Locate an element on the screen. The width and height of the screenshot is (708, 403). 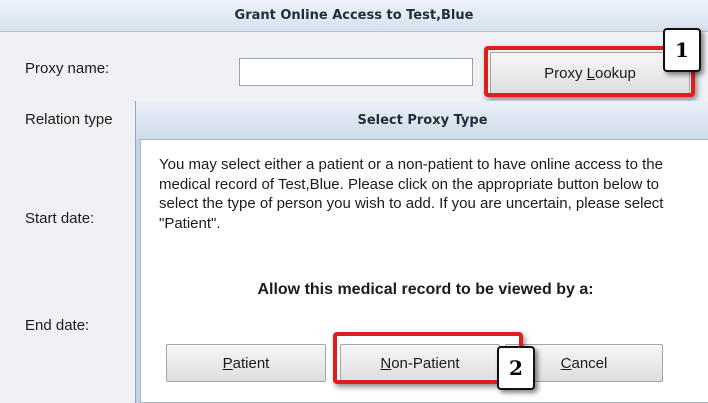
patient-mnemonic: P is located at coordinates (227, 363).